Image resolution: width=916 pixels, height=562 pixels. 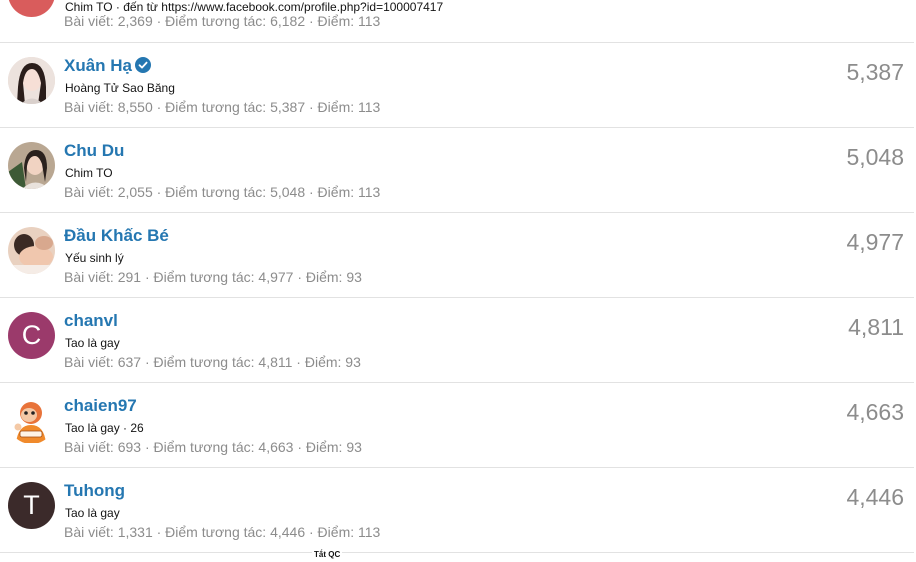 What do you see at coordinates (457, 554) in the screenshot?
I see `ad-toggle-bar: Tắt QC` at bounding box center [457, 554].